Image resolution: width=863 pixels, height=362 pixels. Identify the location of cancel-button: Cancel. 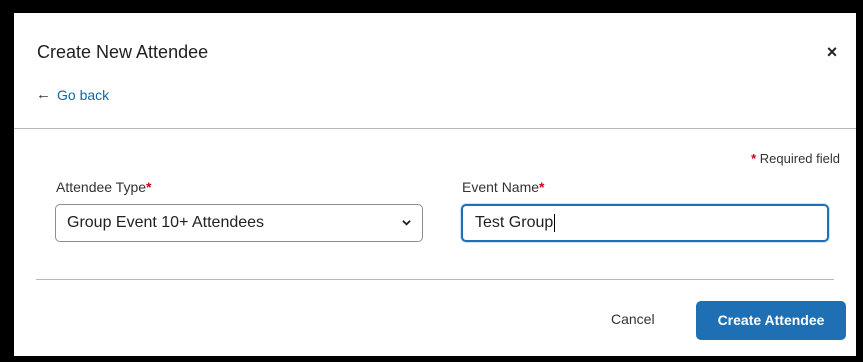
(633, 319).